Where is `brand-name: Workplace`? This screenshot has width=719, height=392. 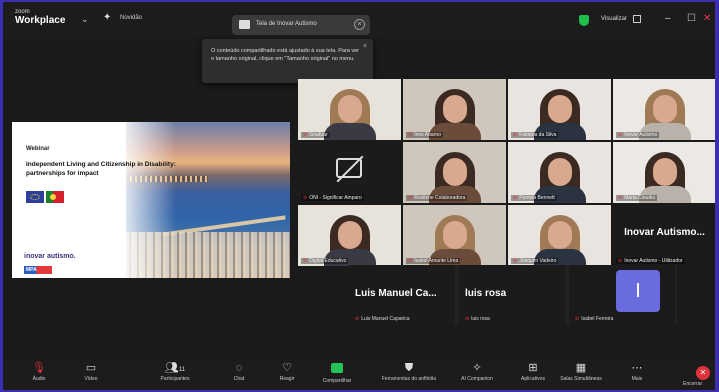
brand-name: Workplace is located at coordinates (40, 20).